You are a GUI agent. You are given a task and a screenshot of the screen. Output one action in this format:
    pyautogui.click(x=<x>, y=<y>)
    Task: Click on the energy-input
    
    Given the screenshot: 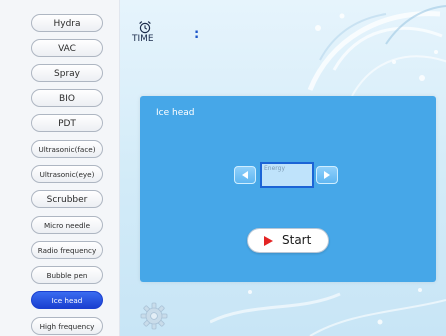 What is the action you would take?
    pyautogui.click(x=287, y=180)
    